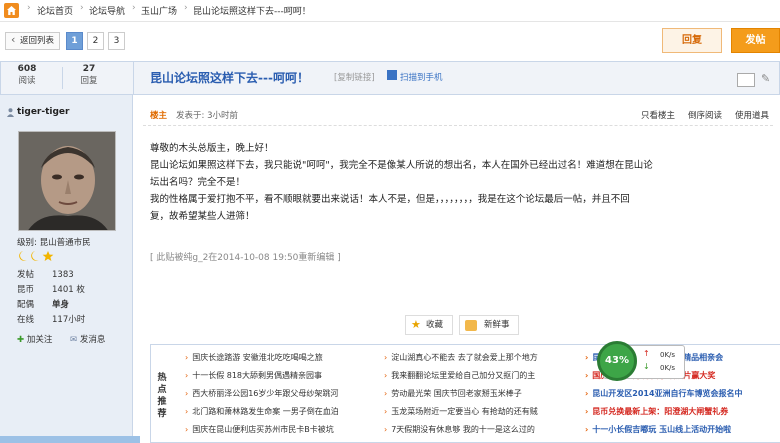  What do you see at coordinates (752, 115) in the screenshot?
I see `use-item-link: 使用道具` at bounding box center [752, 115].